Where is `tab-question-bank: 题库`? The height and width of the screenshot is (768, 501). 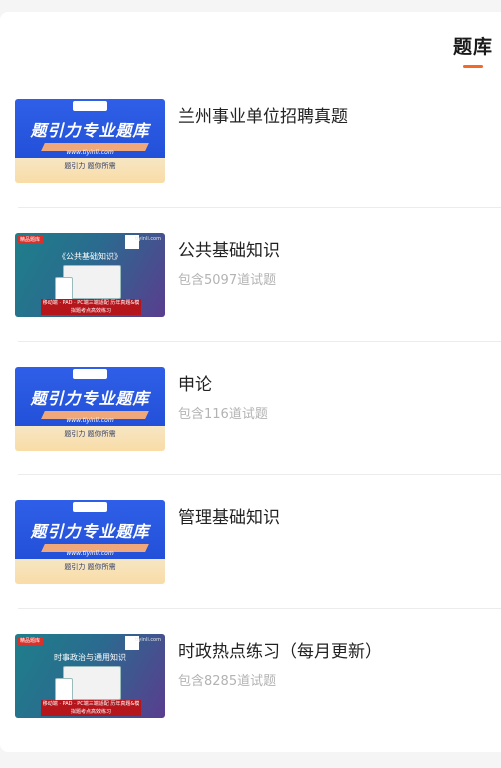
tab-question-bank: 题库 is located at coordinates (473, 50).